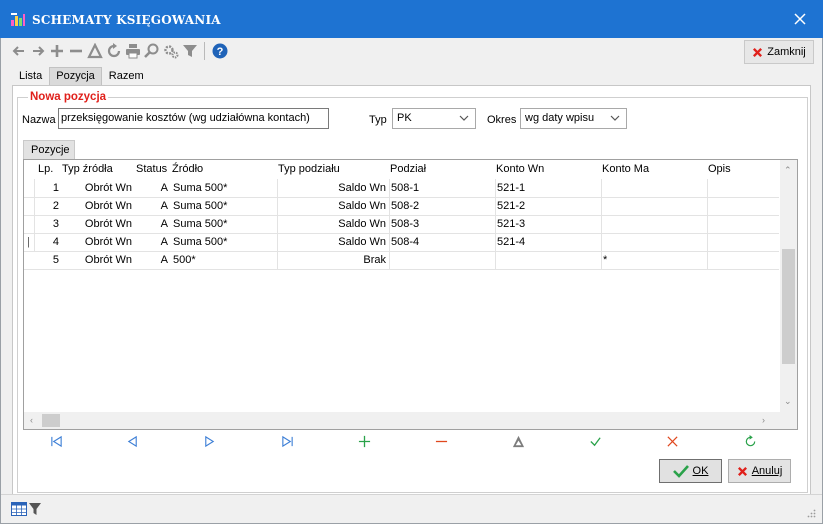 This screenshot has height=524, width=823. I want to click on column-header-konto-wn: Konto Wn, so click(520, 169).